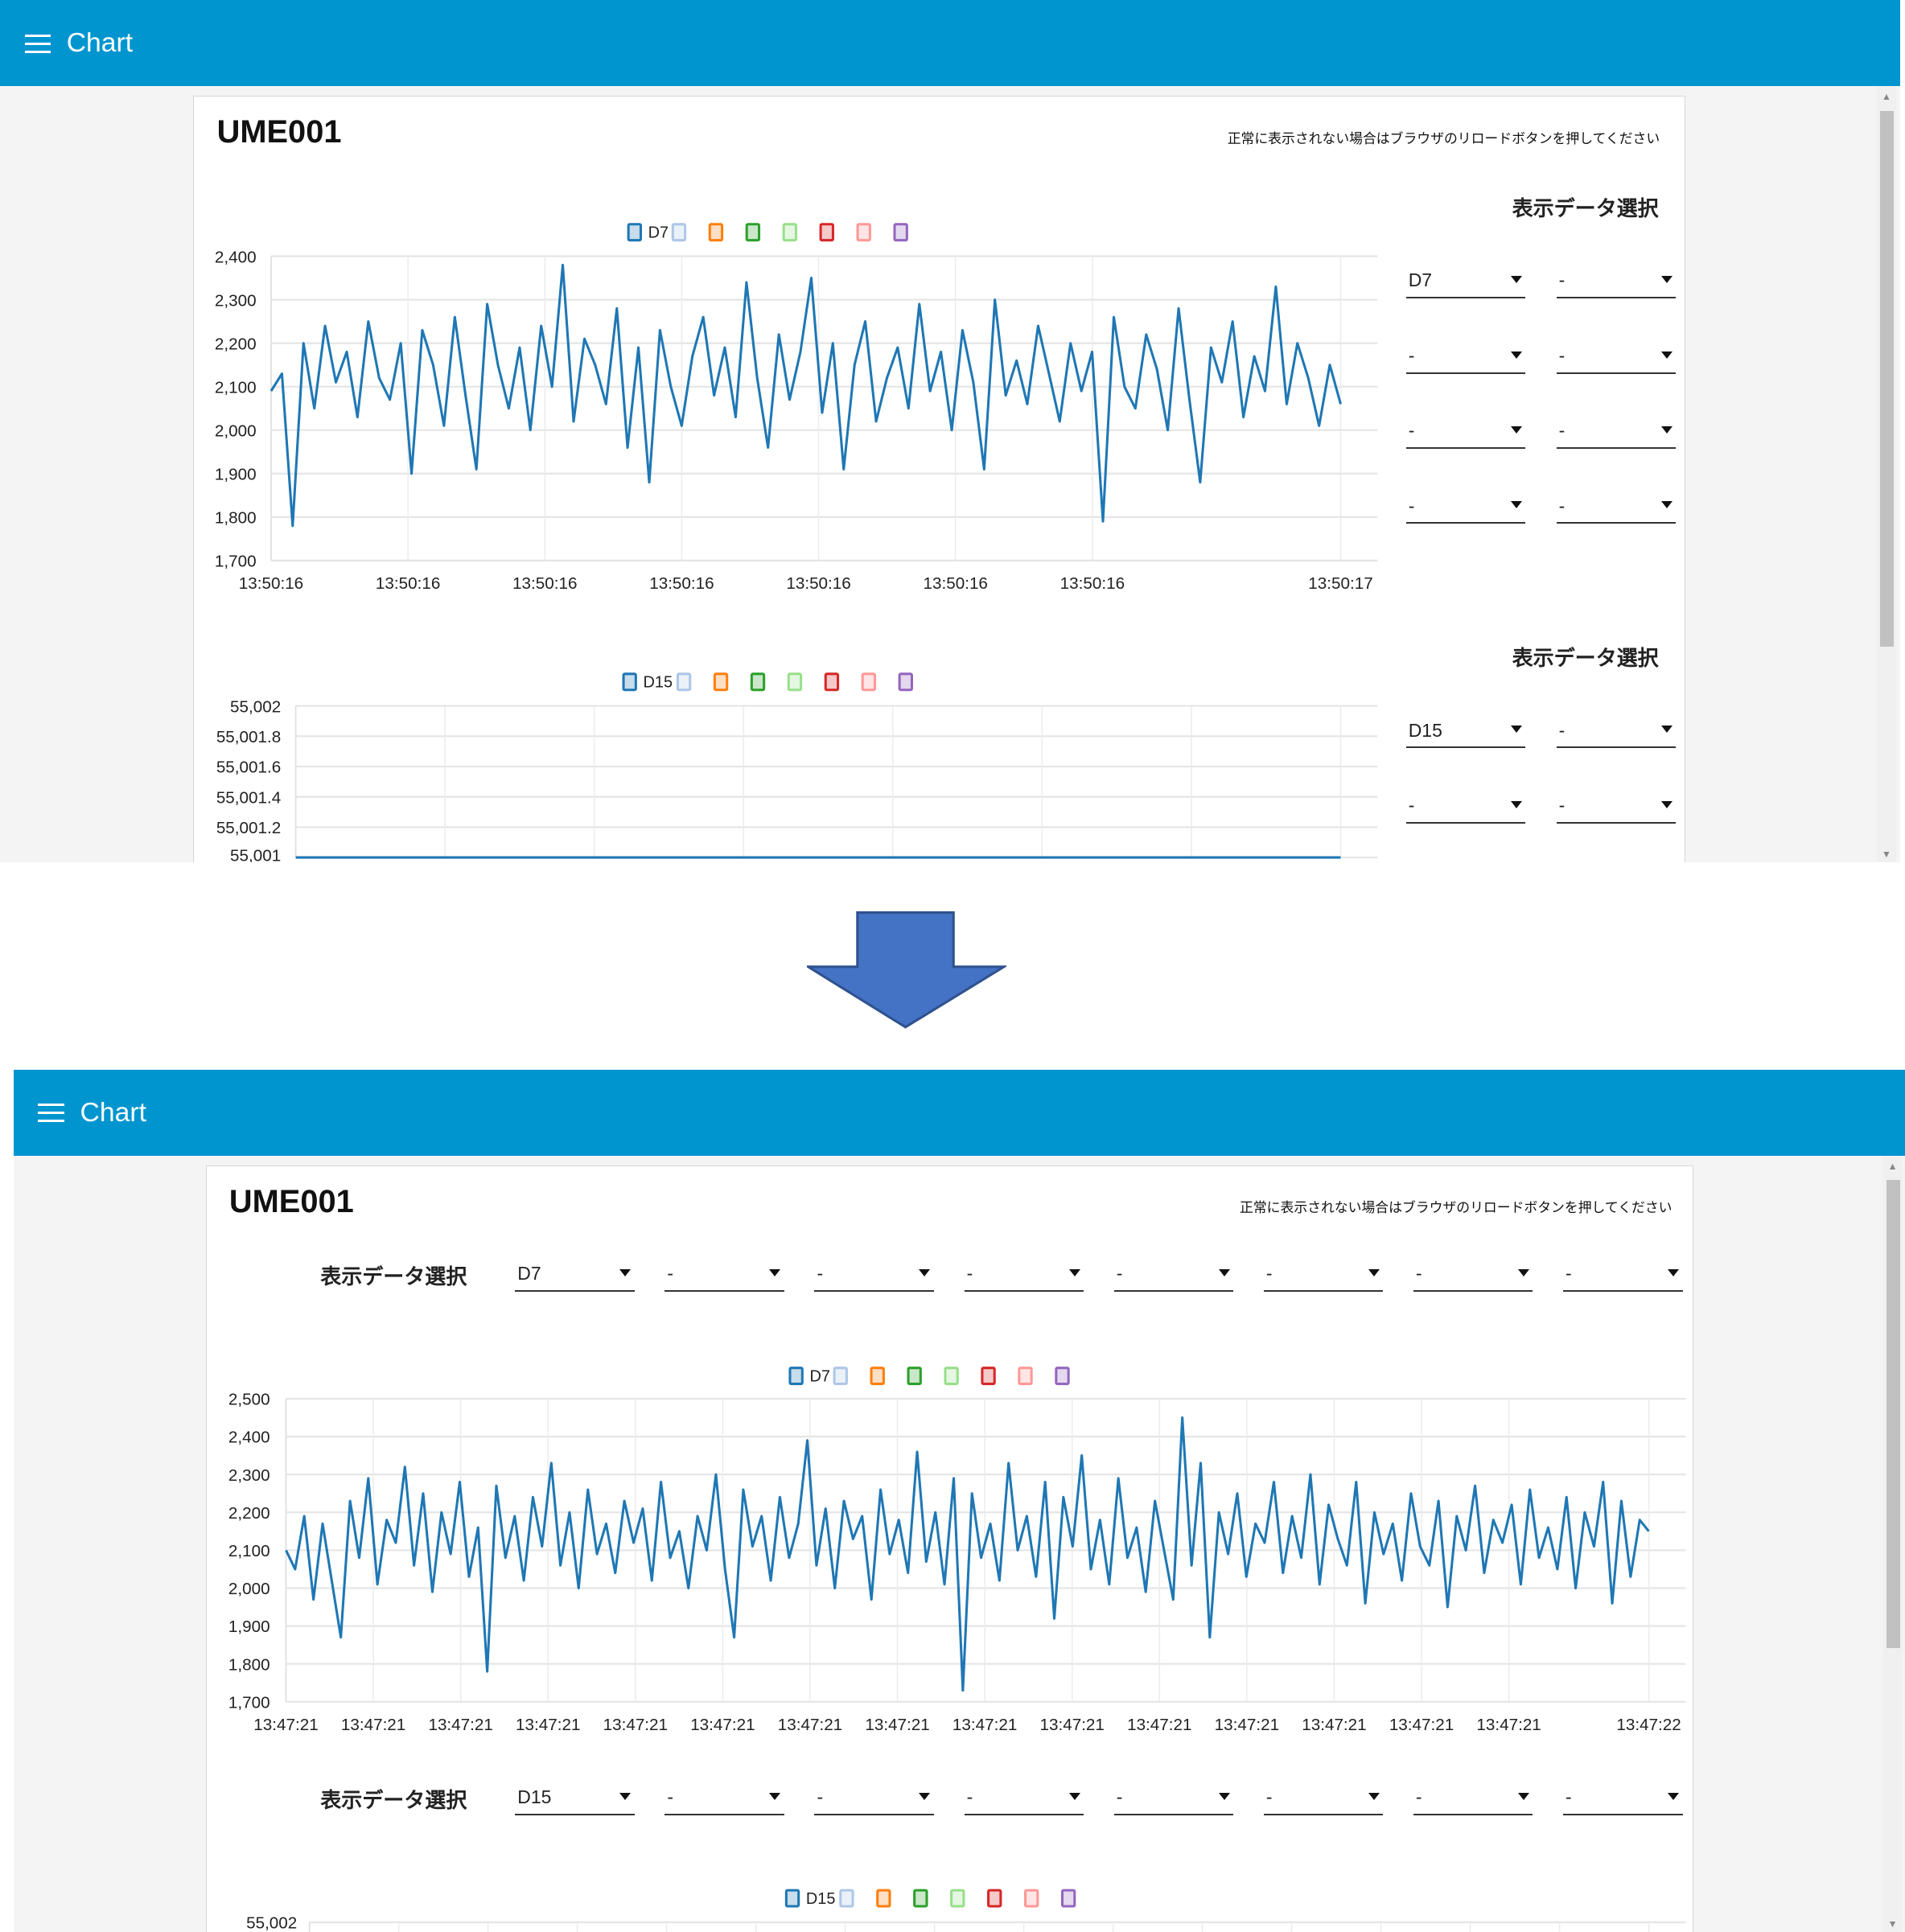 Image resolution: width=1905 pixels, height=1932 pixels. Describe the element at coordinates (907, 971) in the screenshot. I see `down-arrow-icon` at that location.